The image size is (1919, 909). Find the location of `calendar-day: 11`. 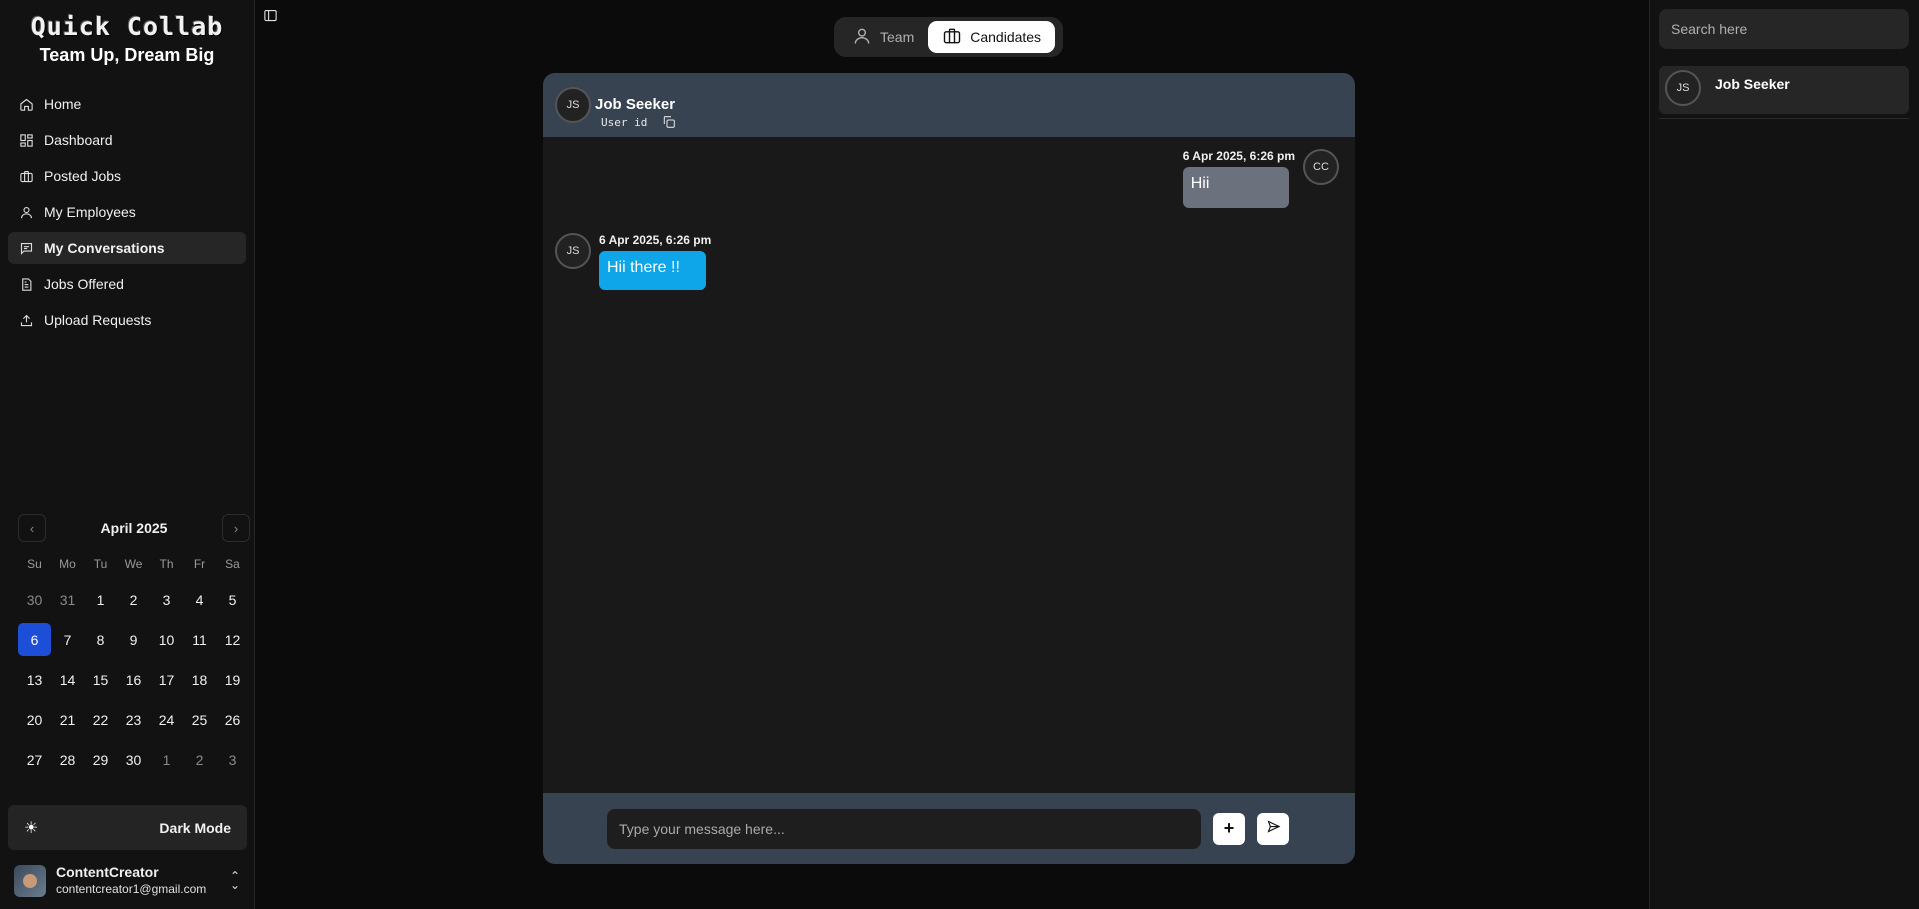

calendar-day: 11 is located at coordinates (199, 639).